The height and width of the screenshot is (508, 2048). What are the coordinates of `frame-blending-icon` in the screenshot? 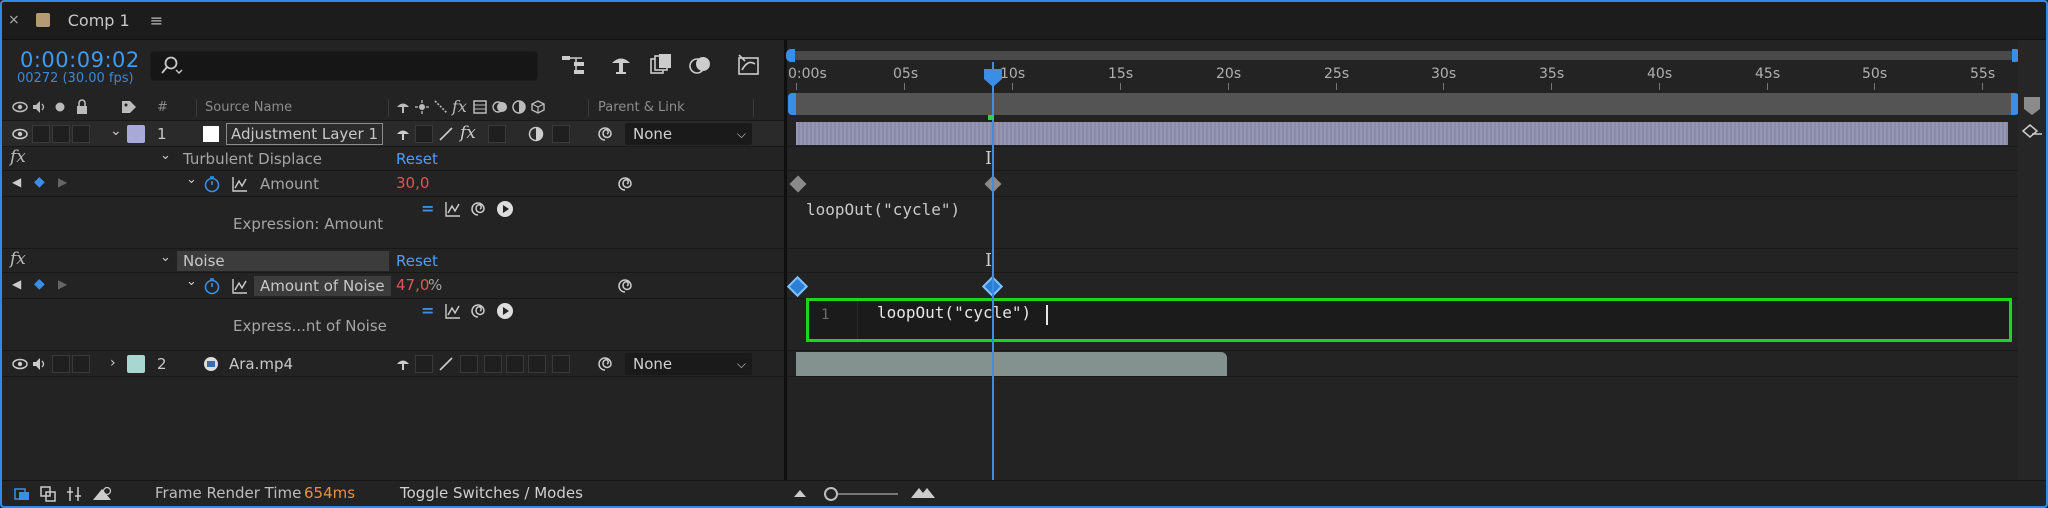 It's located at (661, 65).